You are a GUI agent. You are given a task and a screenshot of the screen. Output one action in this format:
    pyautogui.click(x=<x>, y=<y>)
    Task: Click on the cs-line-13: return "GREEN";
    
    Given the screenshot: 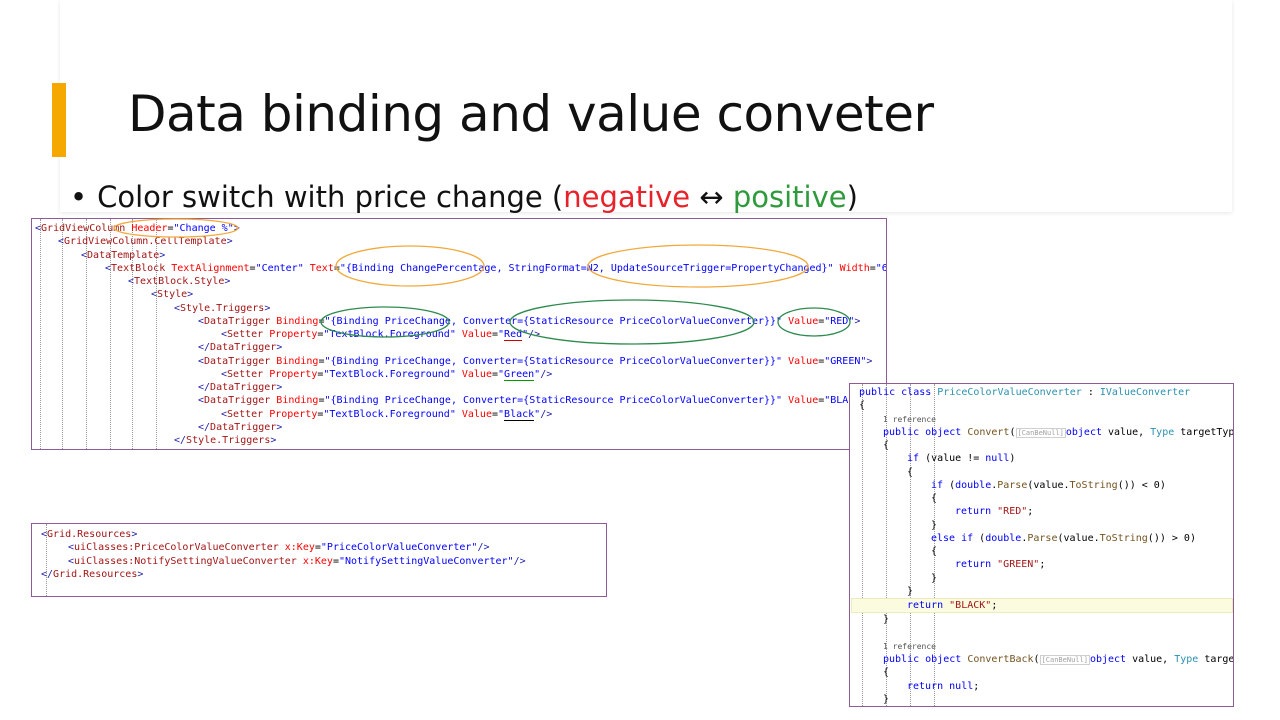 What is the action you would take?
    pyautogui.click(x=1000, y=565)
    